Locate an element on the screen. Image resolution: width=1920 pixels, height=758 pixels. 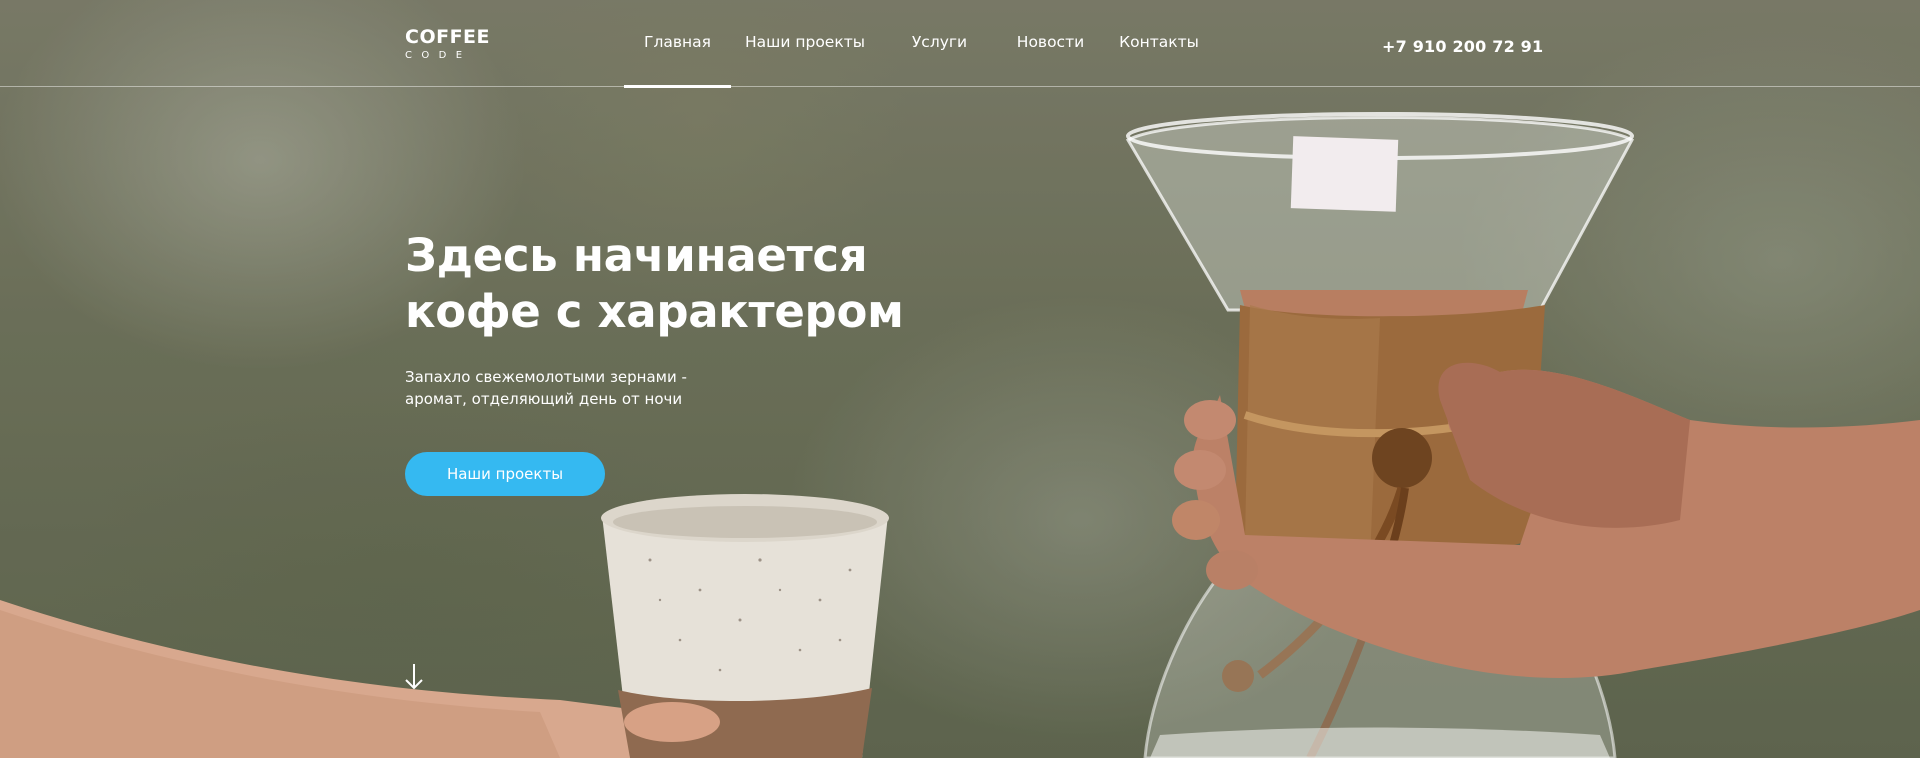
phone-link: +7 910 200 72 91 is located at coordinates (1462, 46).